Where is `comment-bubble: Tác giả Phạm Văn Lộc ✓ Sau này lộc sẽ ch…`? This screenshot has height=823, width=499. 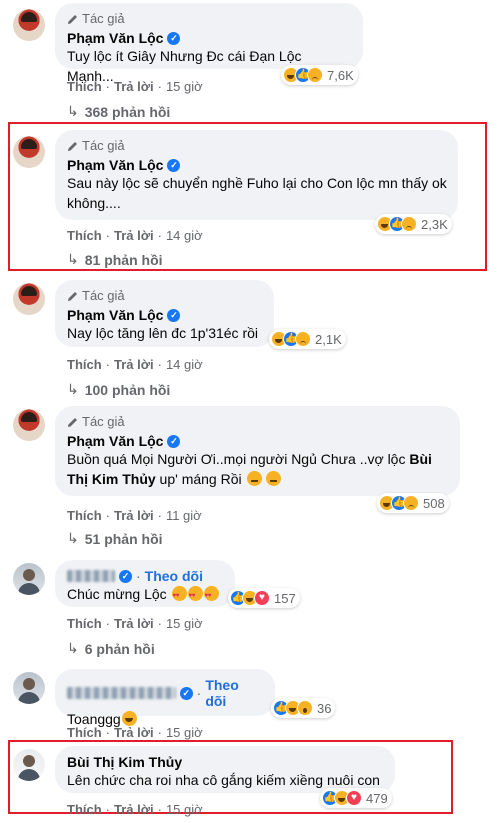 comment-bubble: Tác giả Phạm Văn Lộc ✓ Sau này lộc sẽ ch… is located at coordinates (256, 175).